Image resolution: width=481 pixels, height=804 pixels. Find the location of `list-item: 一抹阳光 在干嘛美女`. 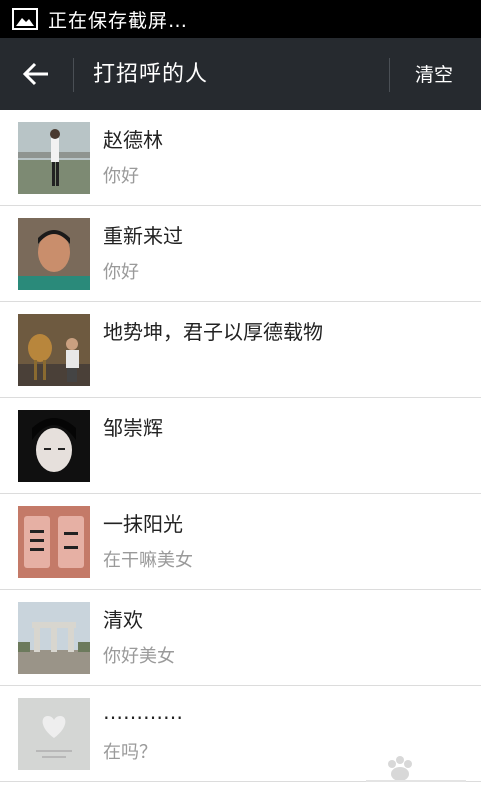

list-item: 一抹阳光 在干嘛美女 is located at coordinates (240, 542).